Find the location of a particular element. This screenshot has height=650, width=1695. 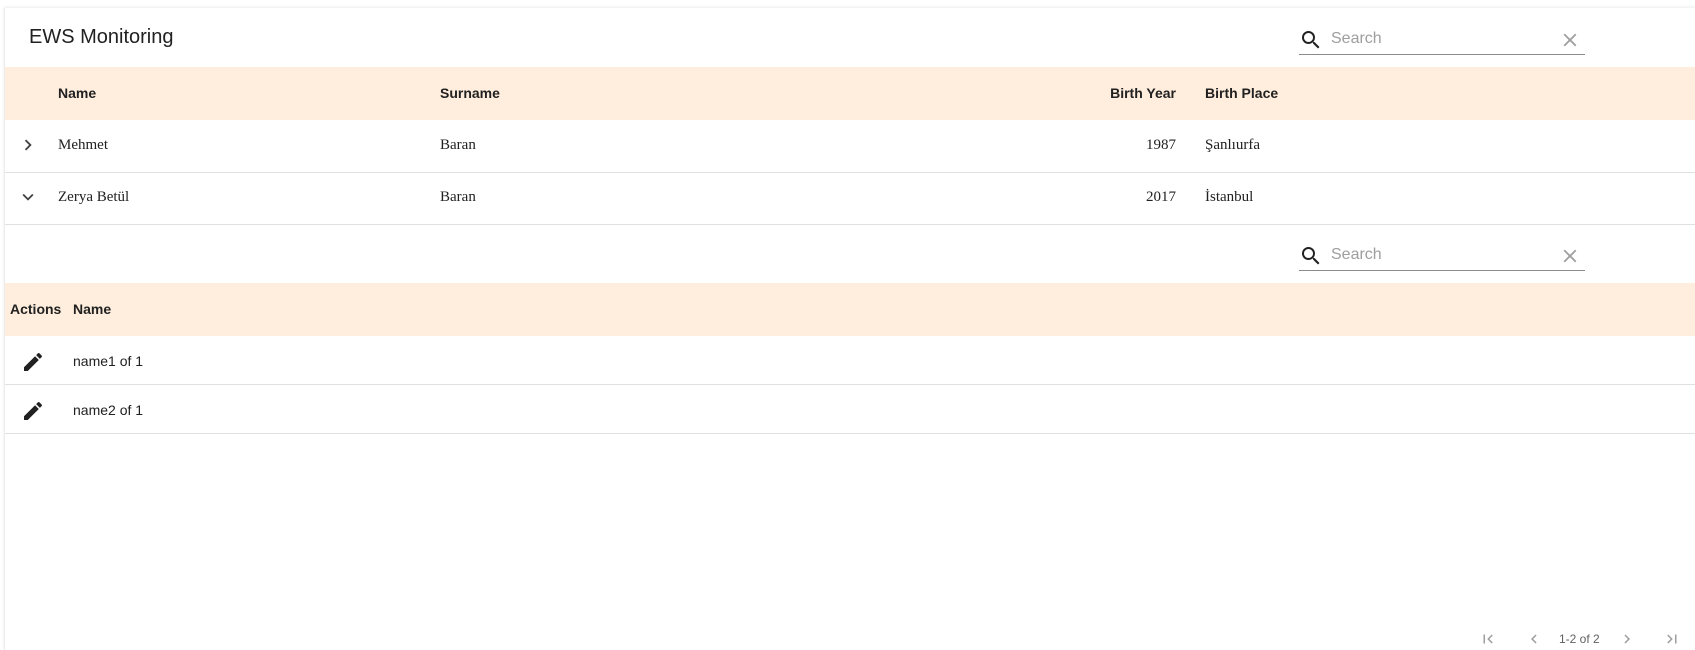

cell-name: Zerya Betül is located at coordinates (94, 197).